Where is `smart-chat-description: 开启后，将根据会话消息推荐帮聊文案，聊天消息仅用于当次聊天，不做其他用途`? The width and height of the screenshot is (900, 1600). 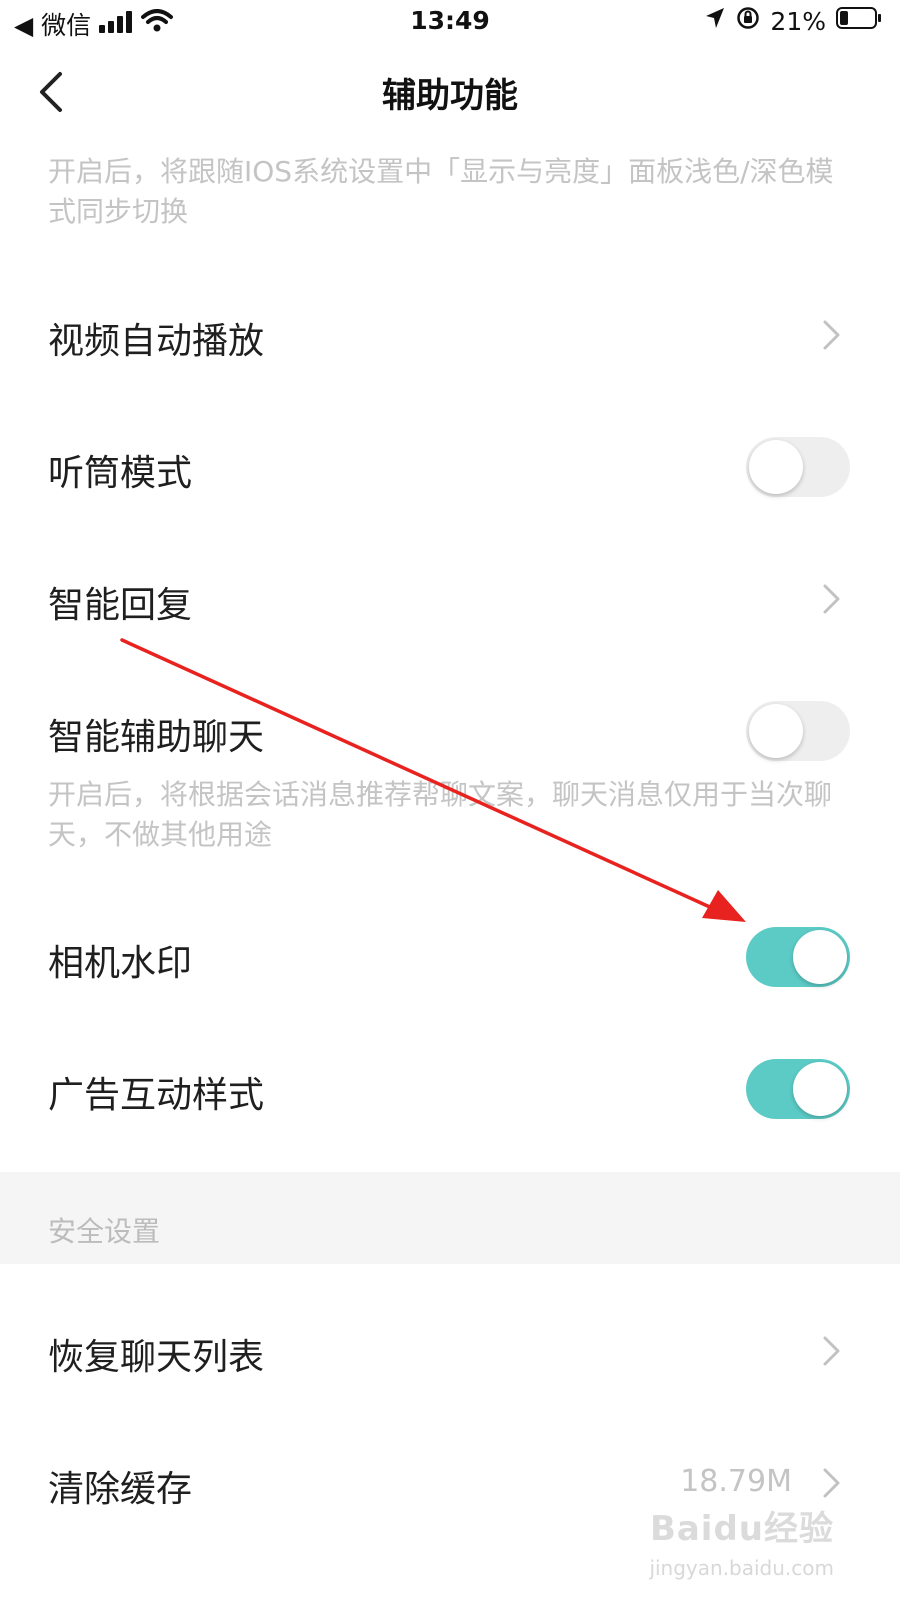 smart-chat-description: 开启后，将根据会话消息推荐帮聊文案，聊天消息仅用于当次聊天，不做其他用途 is located at coordinates (440, 814).